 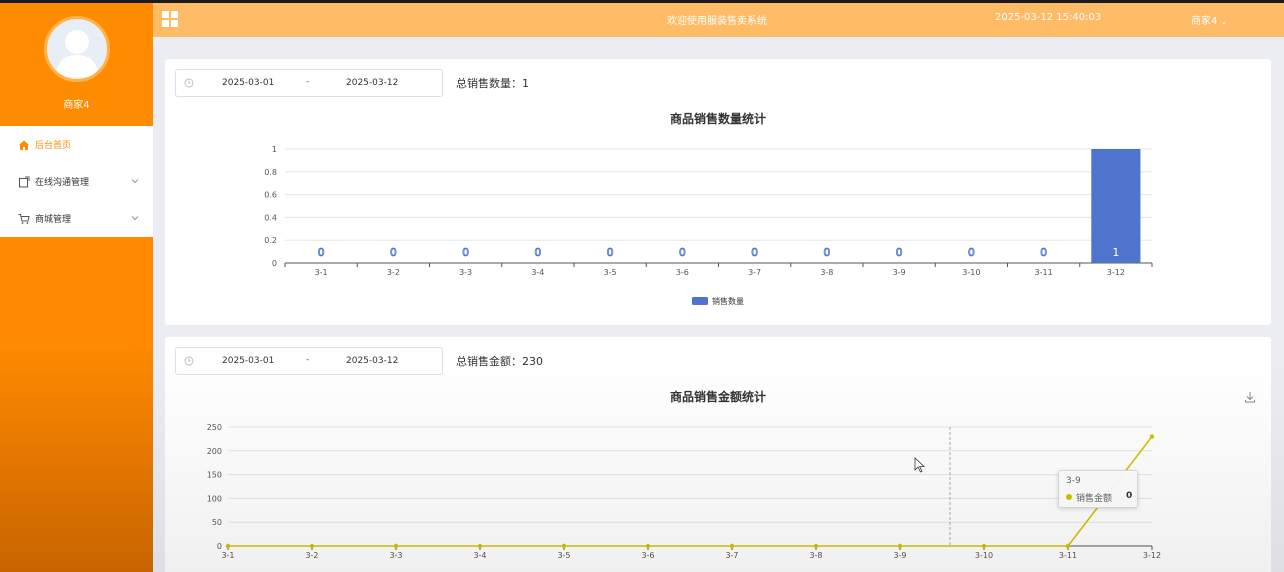 What do you see at coordinates (24, 218) in the screenshot?
I see `cart-icon` at bounding box center [24, 218].